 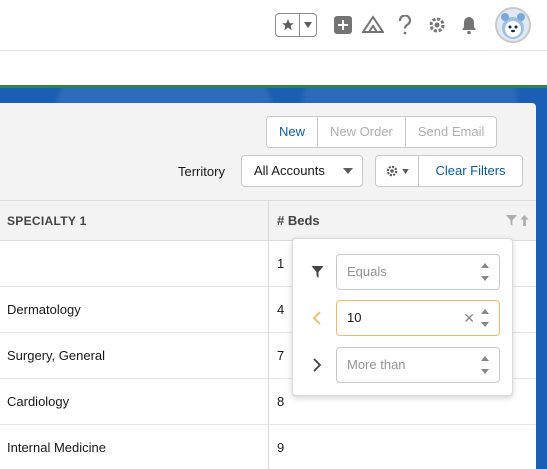 What do you see at coordinates (524, 220) in the screenshot?
I see `sort-up-icon` at bounding box center [524, 220].